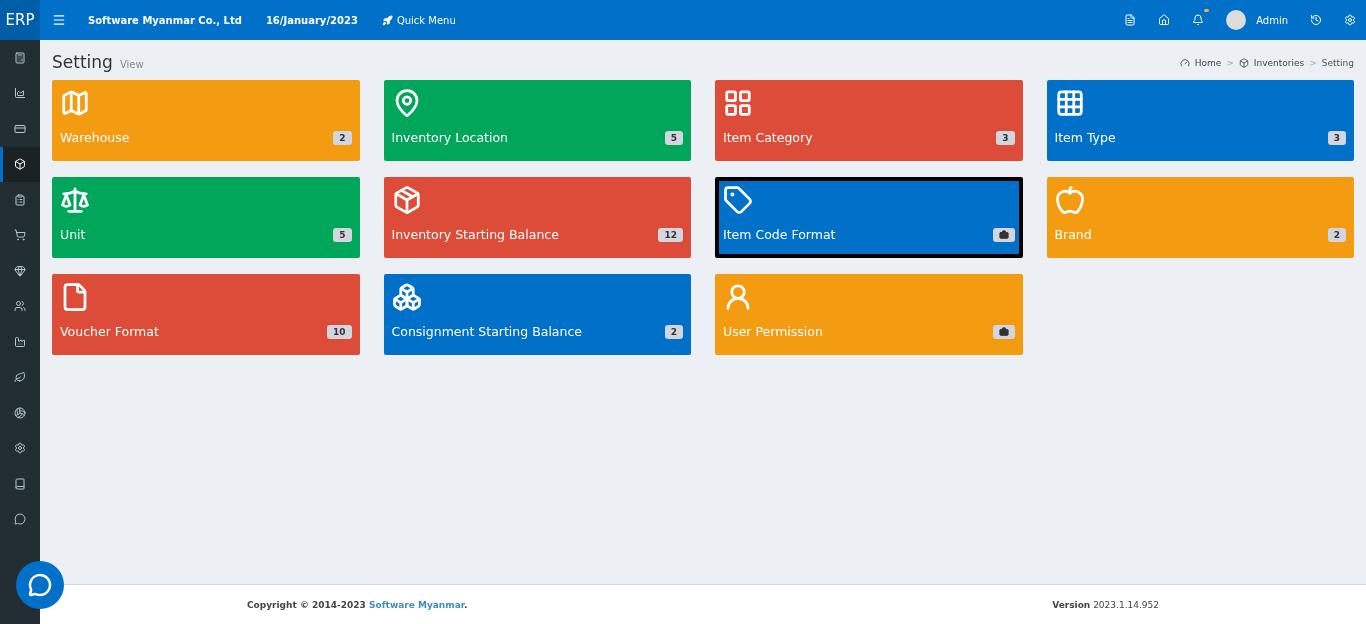 This screenshot has width=1366, height=624. What do you see at coordinates (1105, 604) in the screenshot?
I see `version-text: Version 2023.1.14.952` at bounding box center [1105, 604].